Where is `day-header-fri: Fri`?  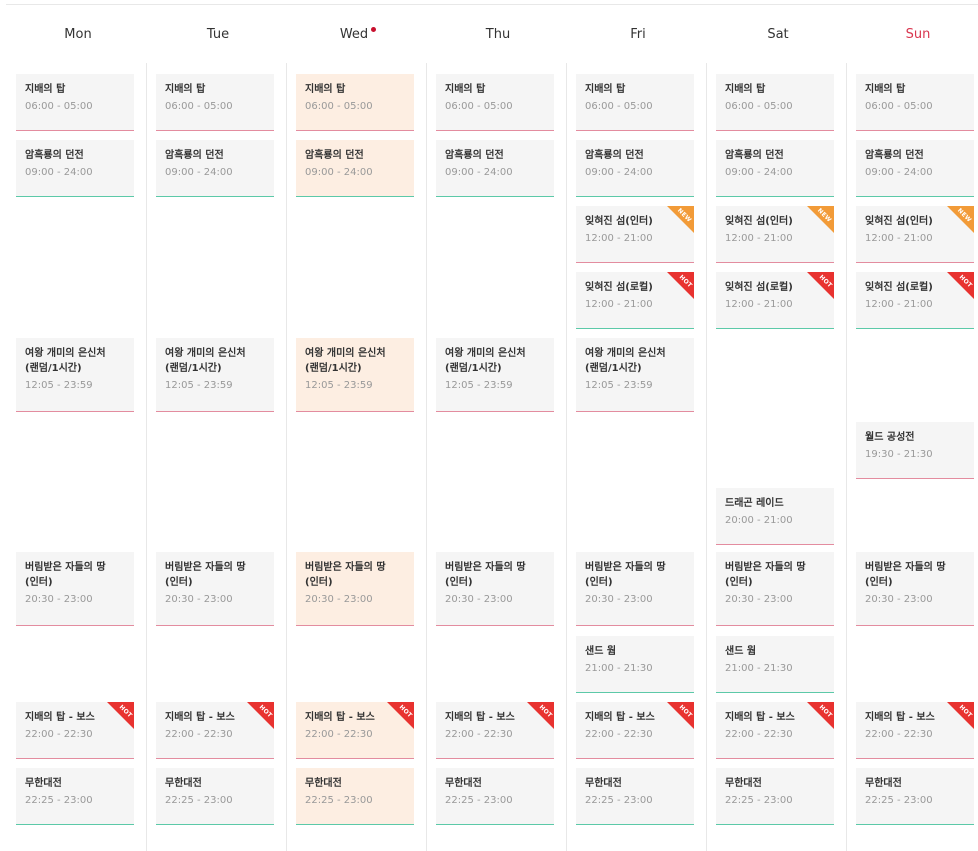
day-header-fri: Fri is located at coordinates (638, 34).